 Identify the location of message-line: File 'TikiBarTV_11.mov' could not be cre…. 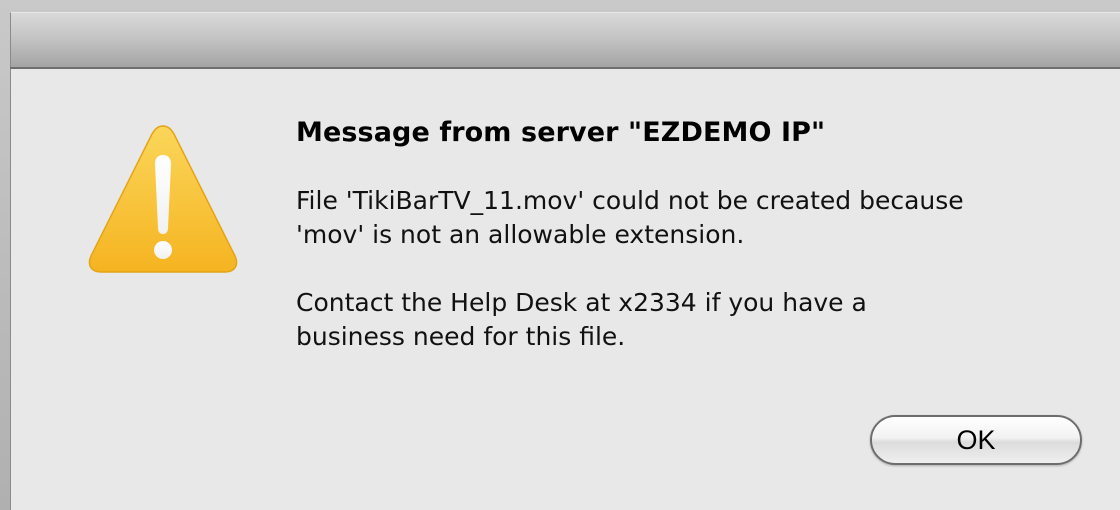
(630, 200).